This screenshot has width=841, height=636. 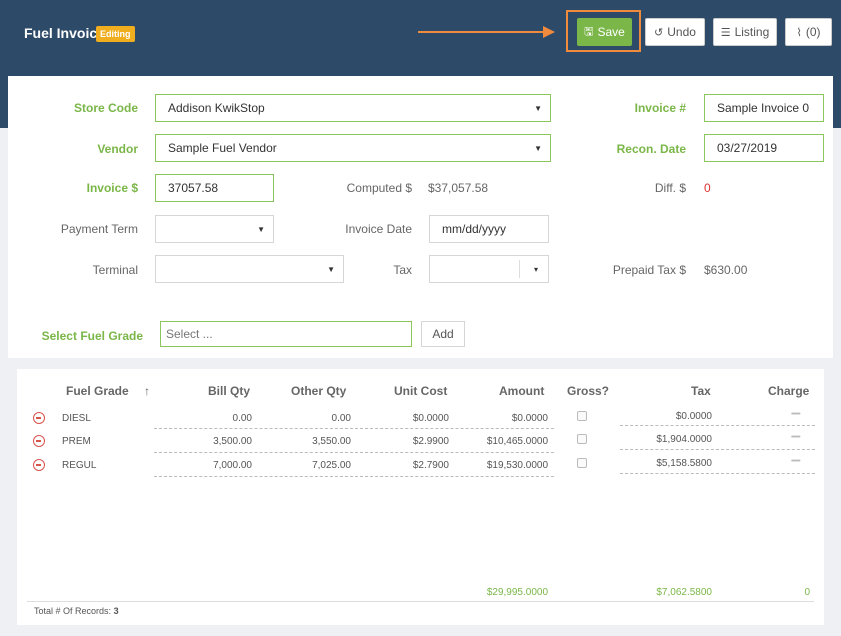 I want to click on save-icon: 🖫, so click(x=589, y=31).